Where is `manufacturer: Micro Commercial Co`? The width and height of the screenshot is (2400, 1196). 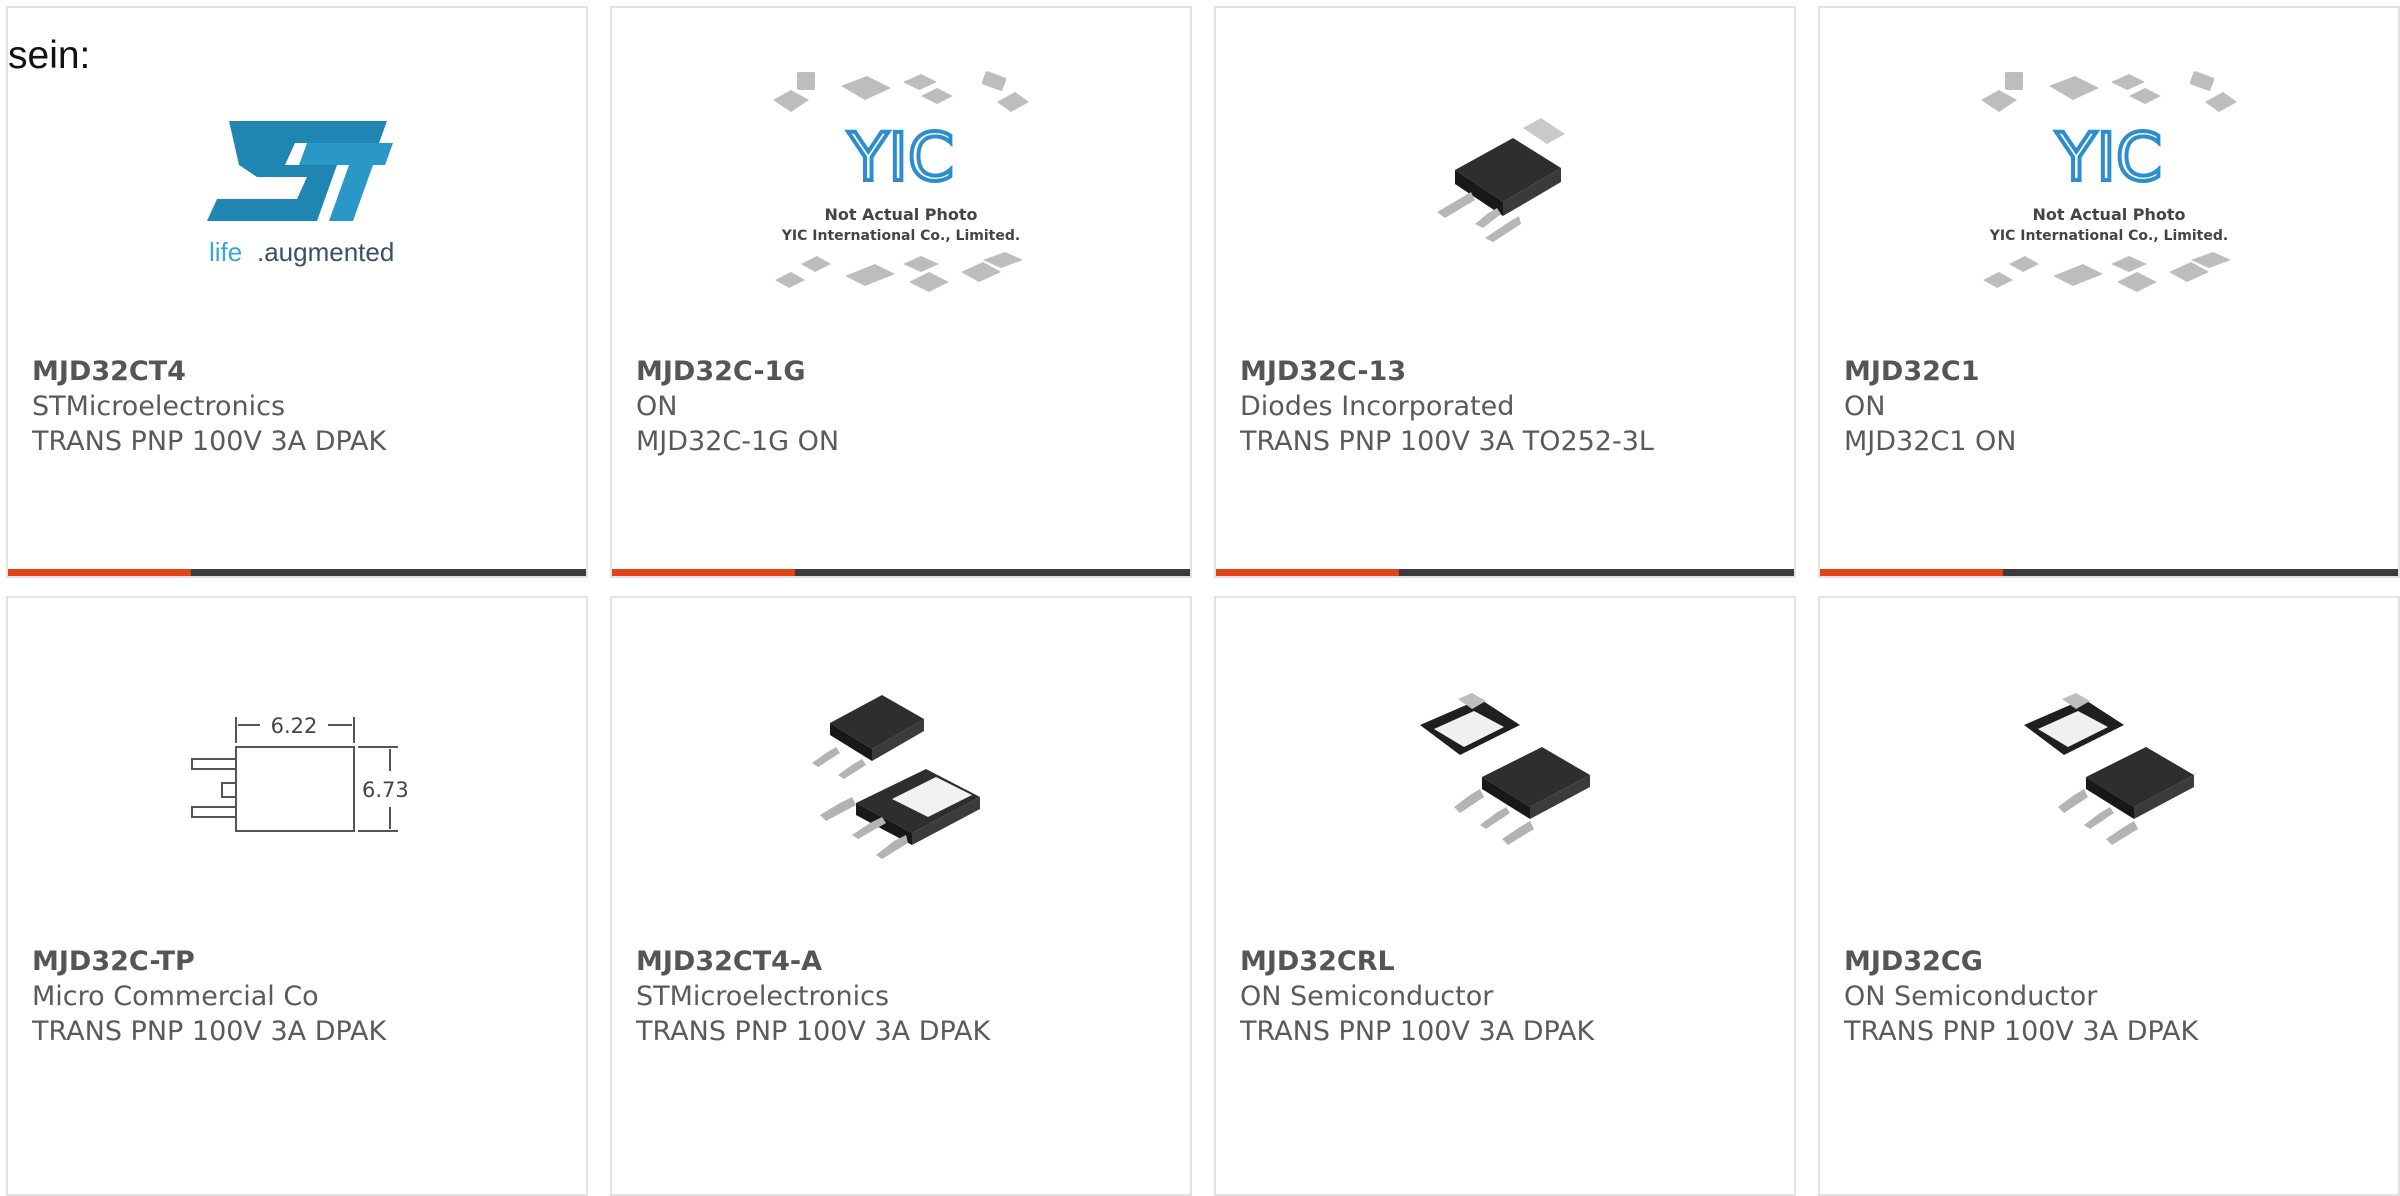 manufacturer: Micro Commercial Co is located at coordinates (175, 996).